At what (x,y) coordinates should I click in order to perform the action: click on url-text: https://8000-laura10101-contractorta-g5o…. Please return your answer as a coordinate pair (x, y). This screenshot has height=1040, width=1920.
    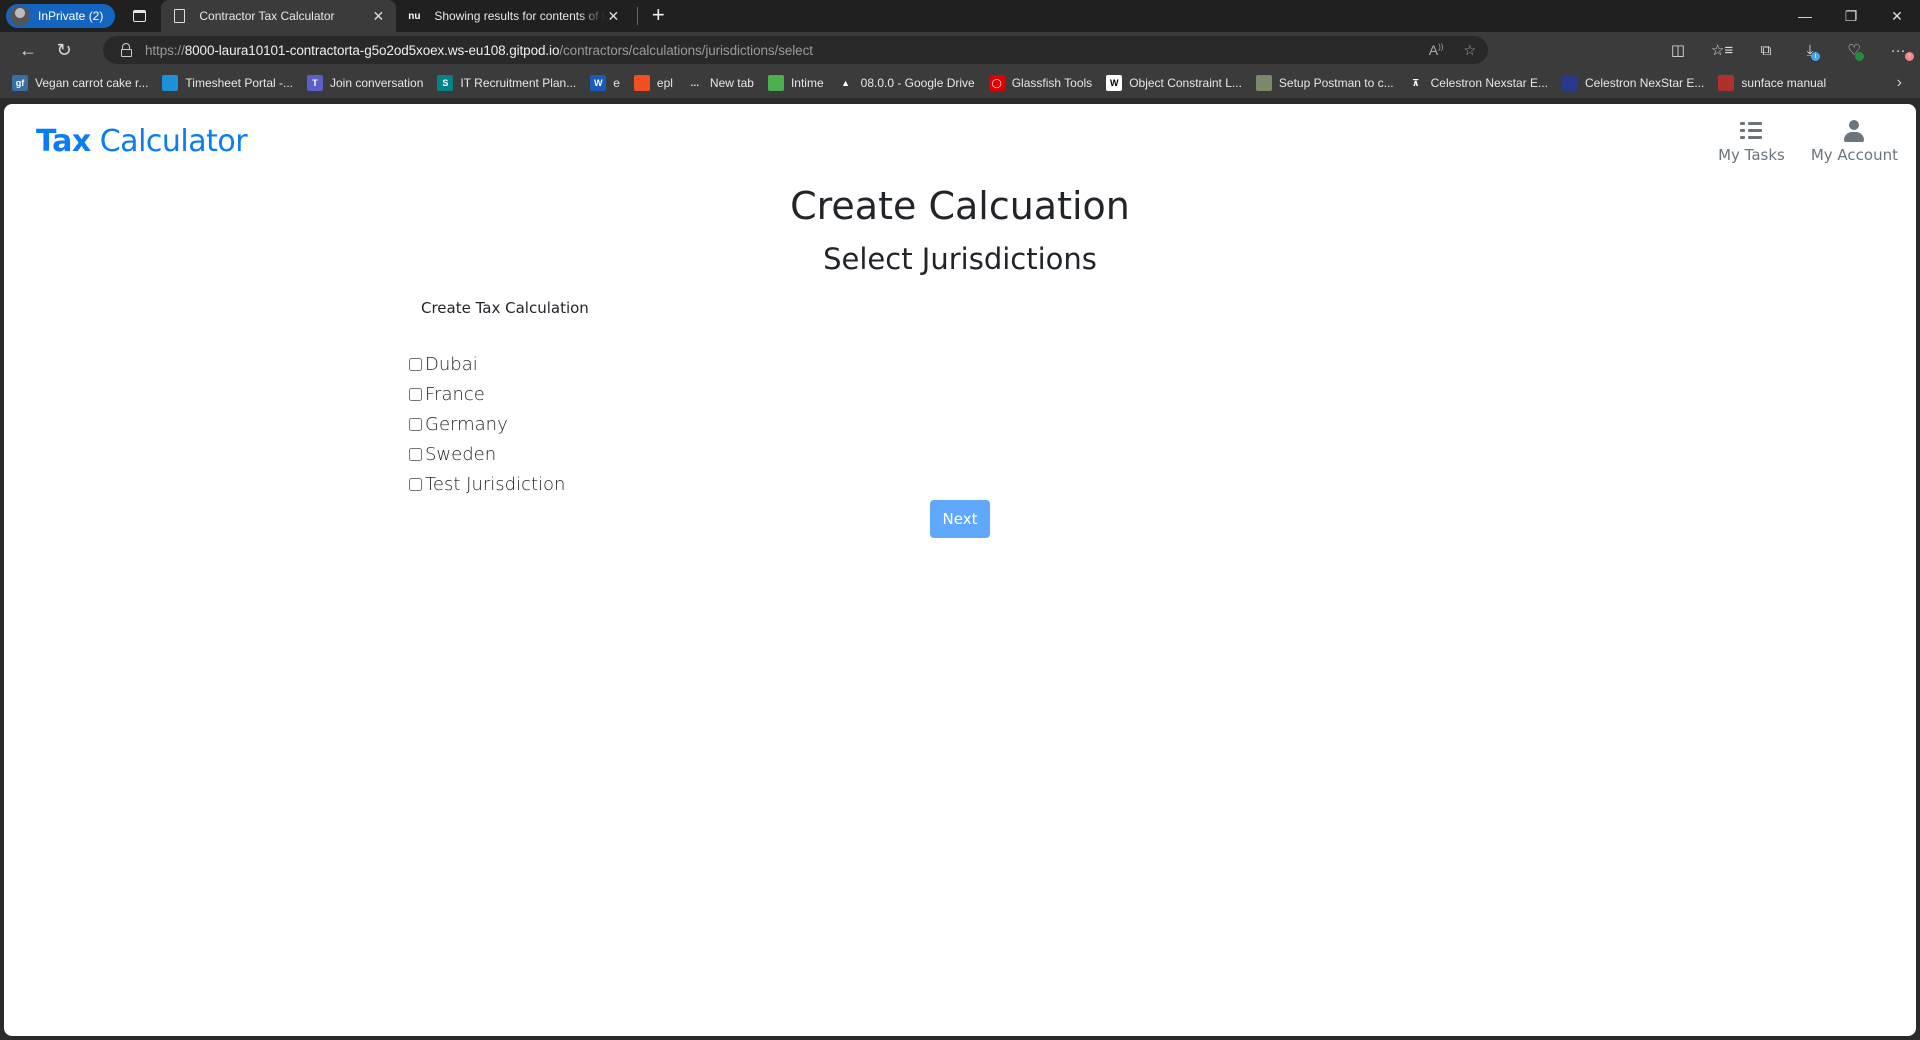
    Looking at the image, I should click on (479, 50).